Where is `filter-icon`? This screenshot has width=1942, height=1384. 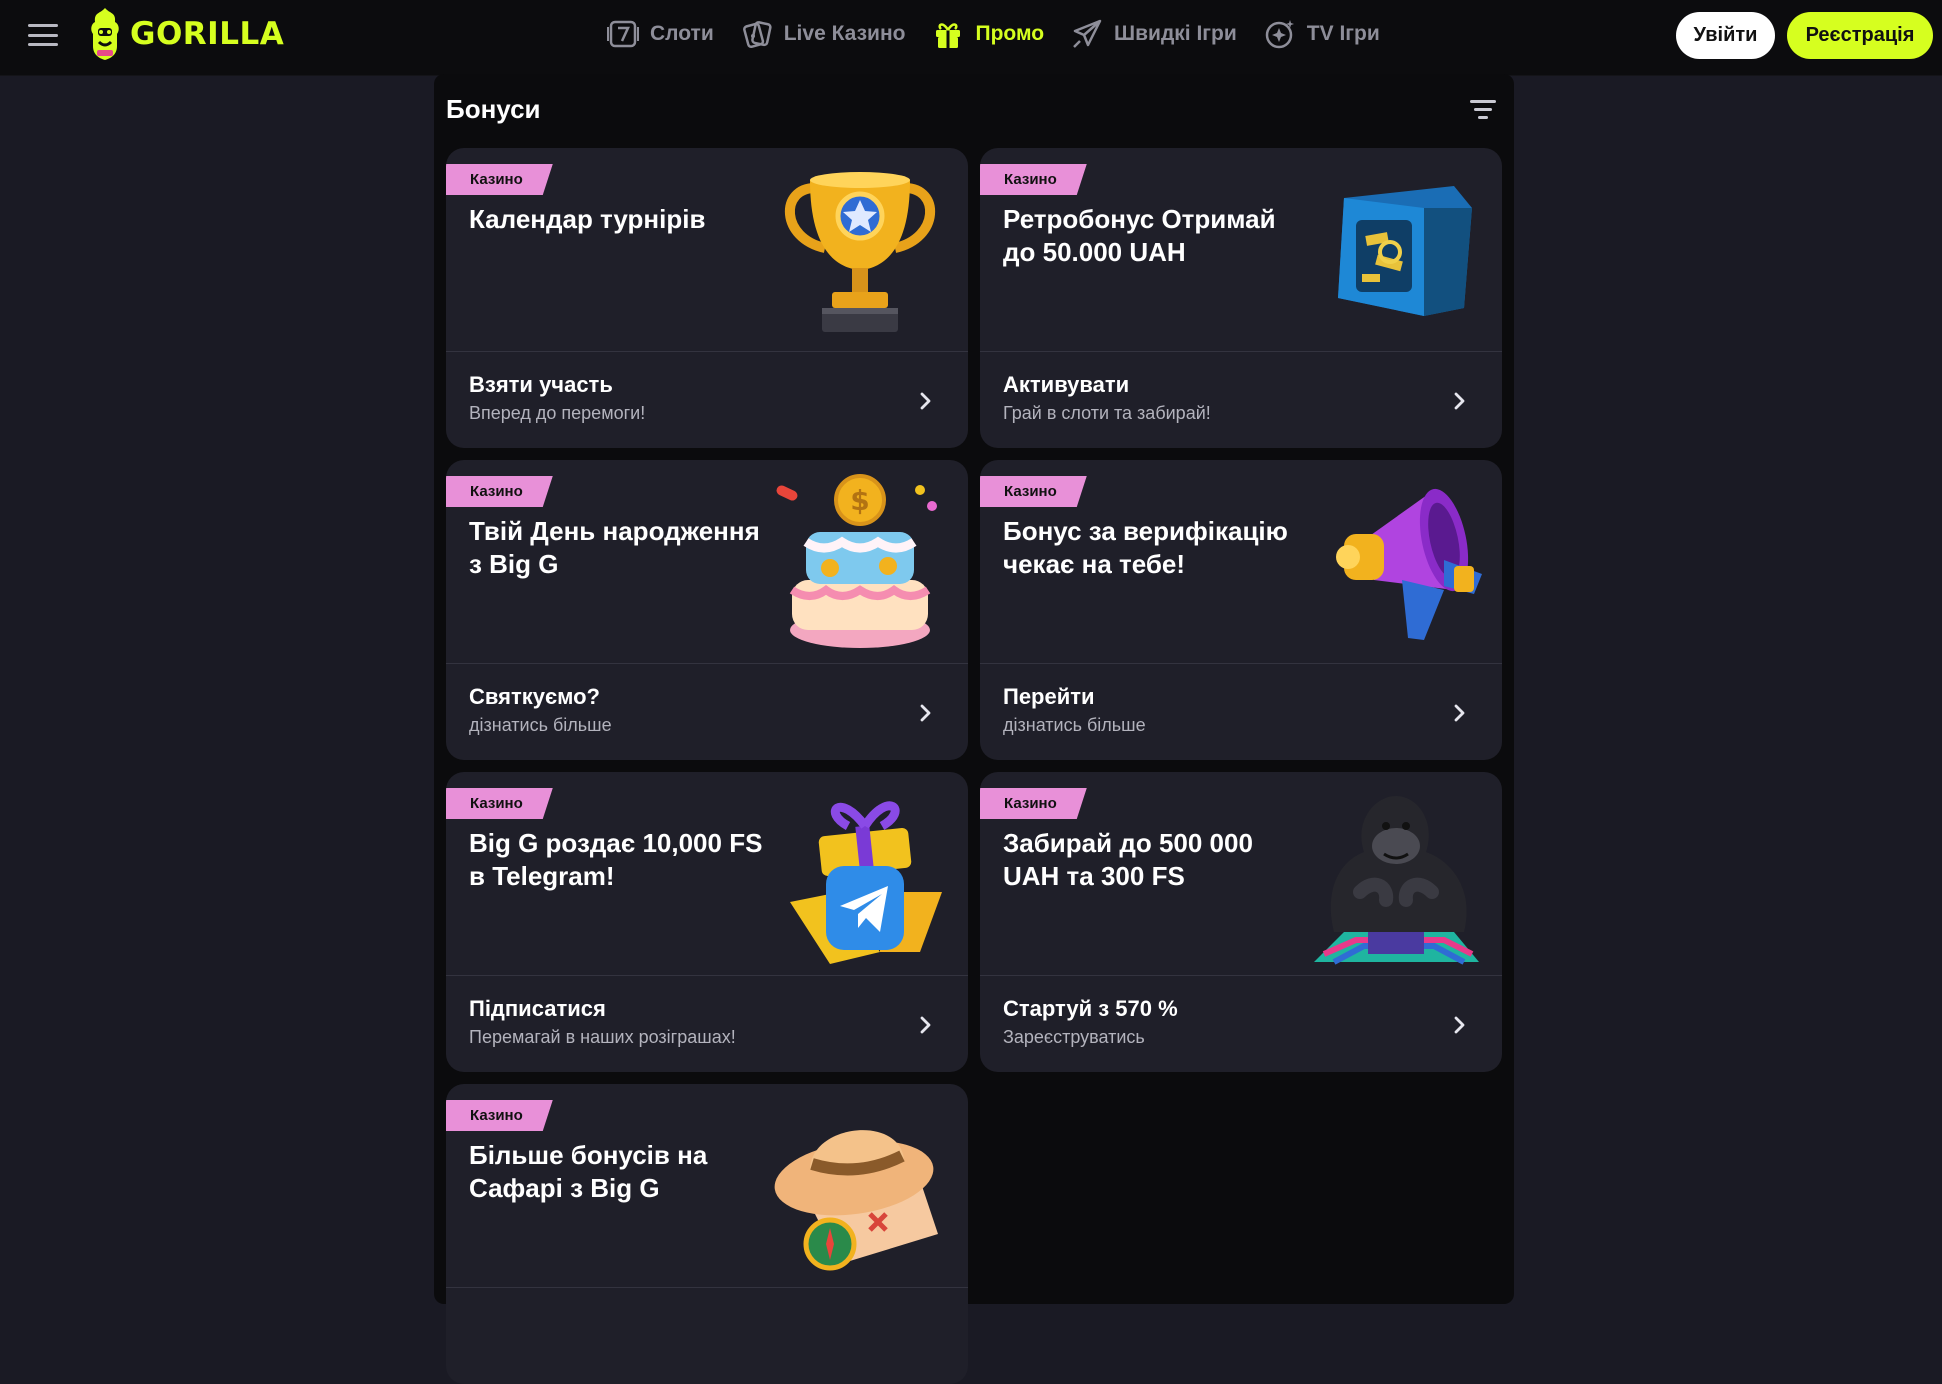 filter-icon is located at coordinates (1483, 110).